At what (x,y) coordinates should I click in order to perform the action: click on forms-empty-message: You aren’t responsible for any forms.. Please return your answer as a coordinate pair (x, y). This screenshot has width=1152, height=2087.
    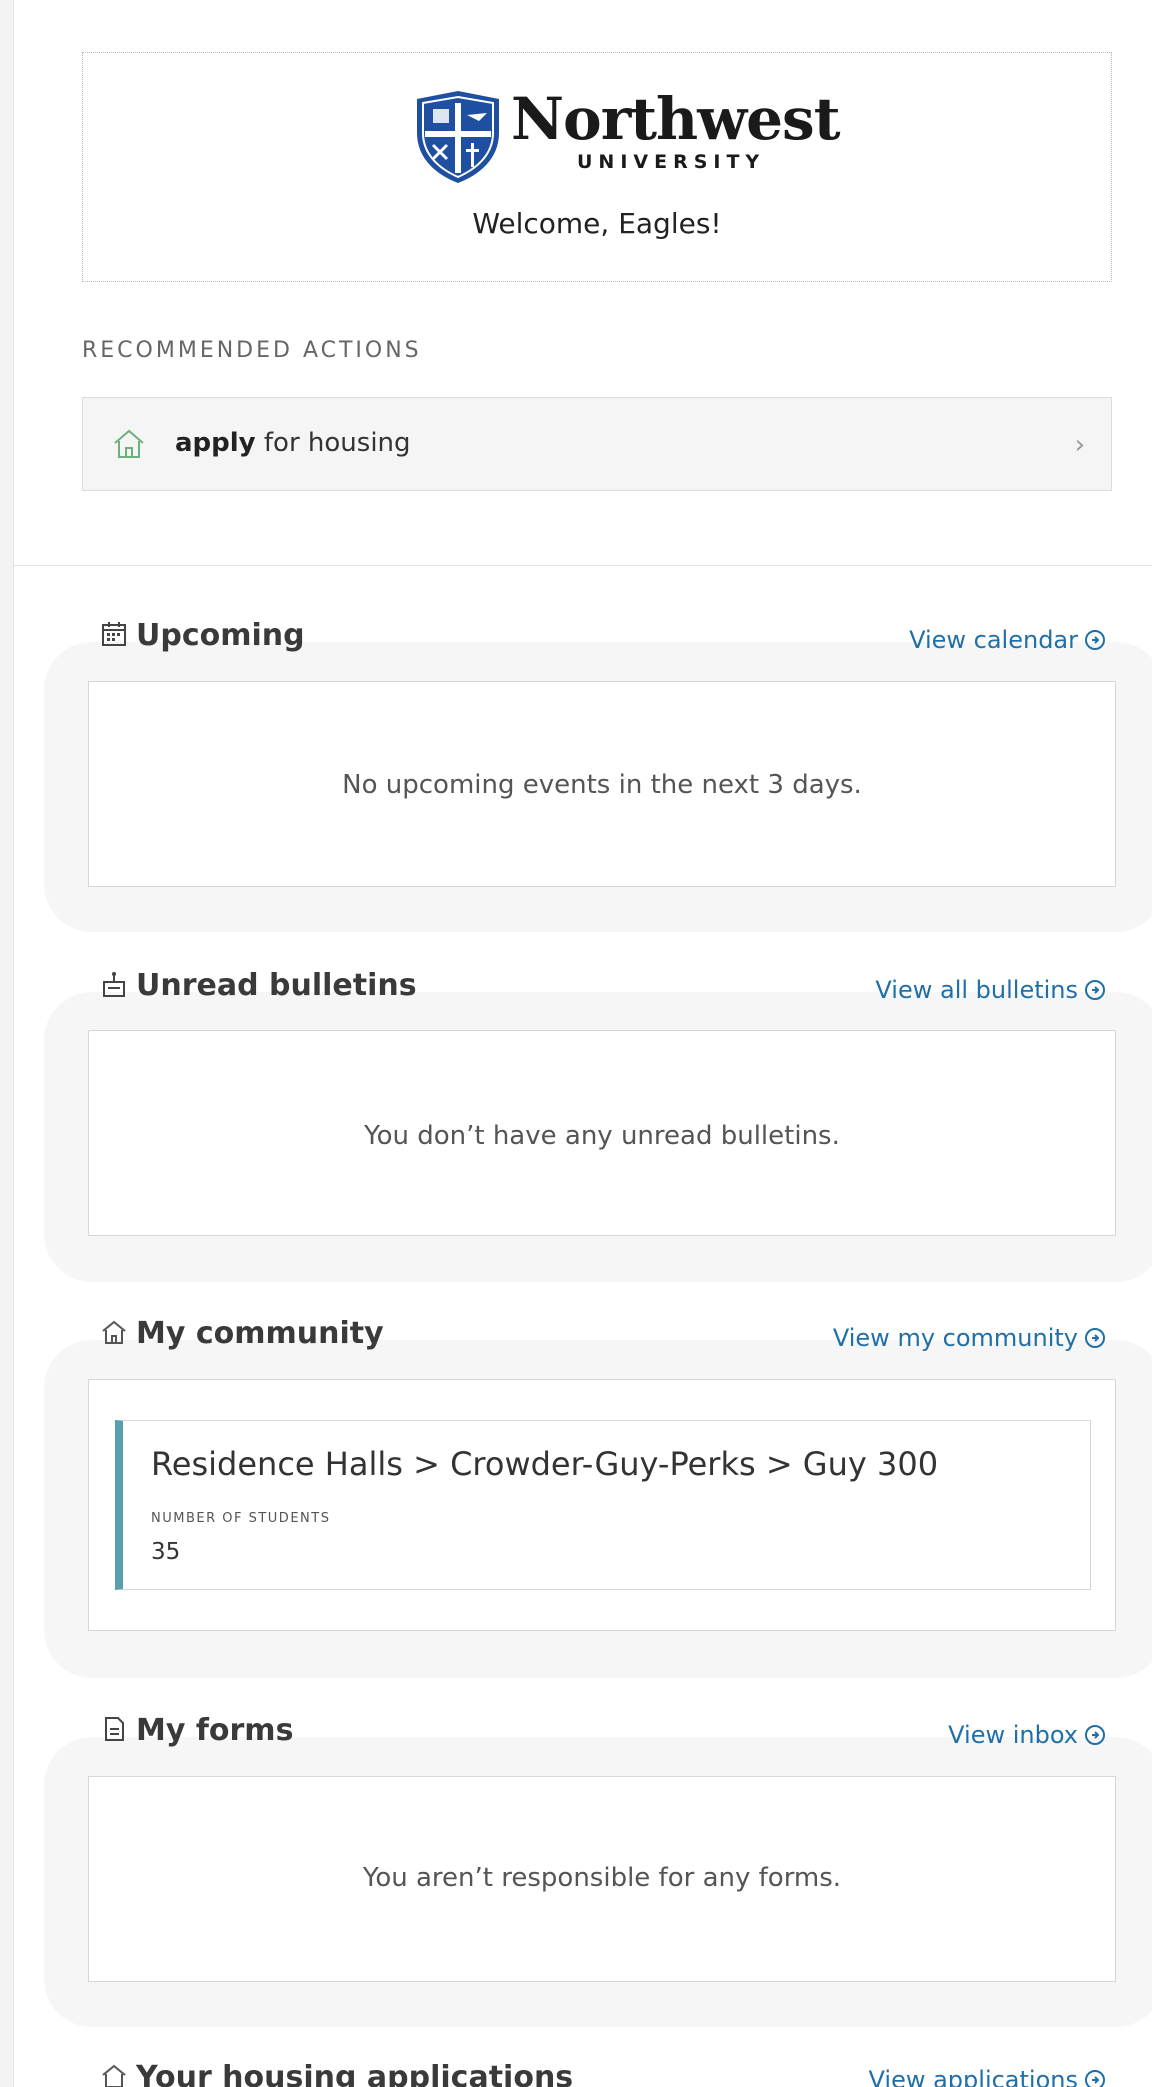
    Looking at the image, I should click on (602, 1878).